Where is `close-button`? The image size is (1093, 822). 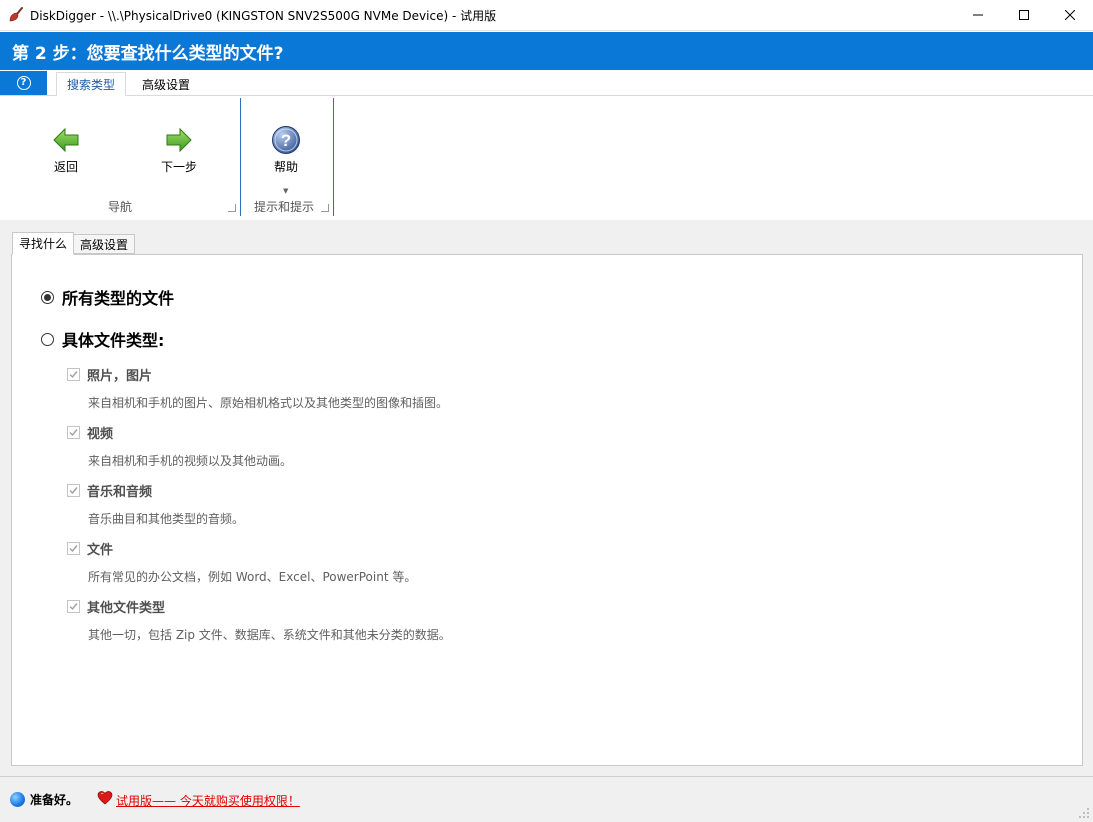
close-button is located at coordinates (1070, 15).